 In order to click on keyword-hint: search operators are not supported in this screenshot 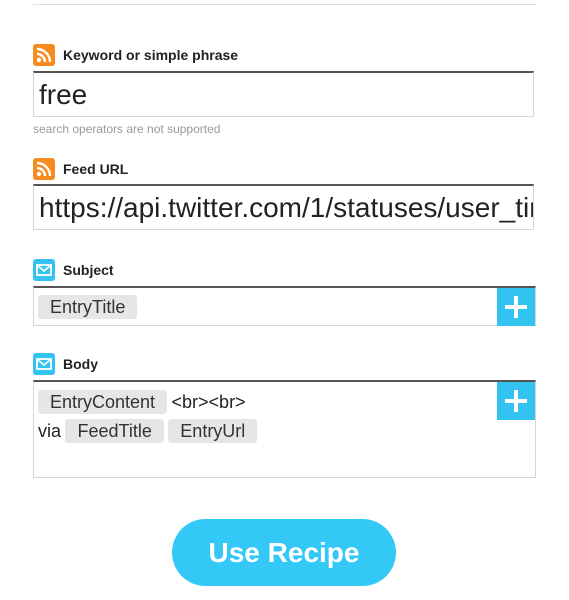, I will do `click(127, 129)`.